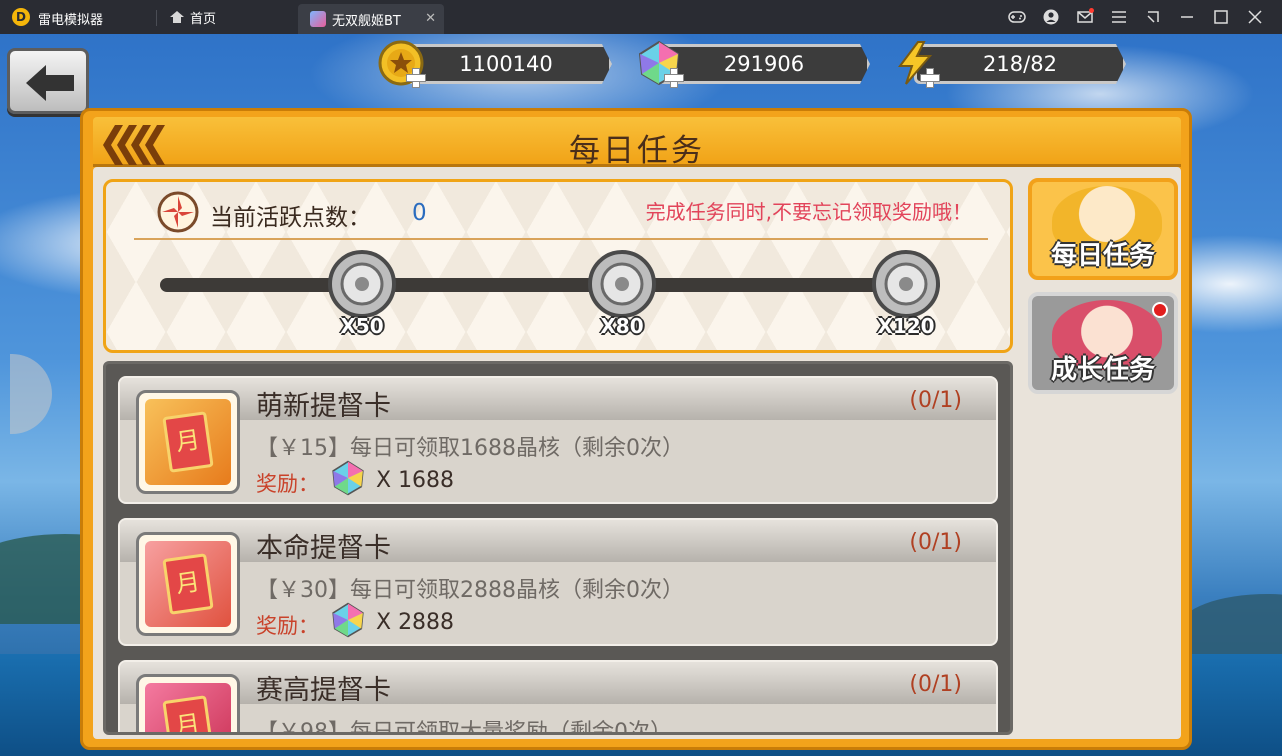 Image resolution: width=1282 pixels, height=756 pixels. I want to click on energy-amount: 218/82, so click(1020, 64).